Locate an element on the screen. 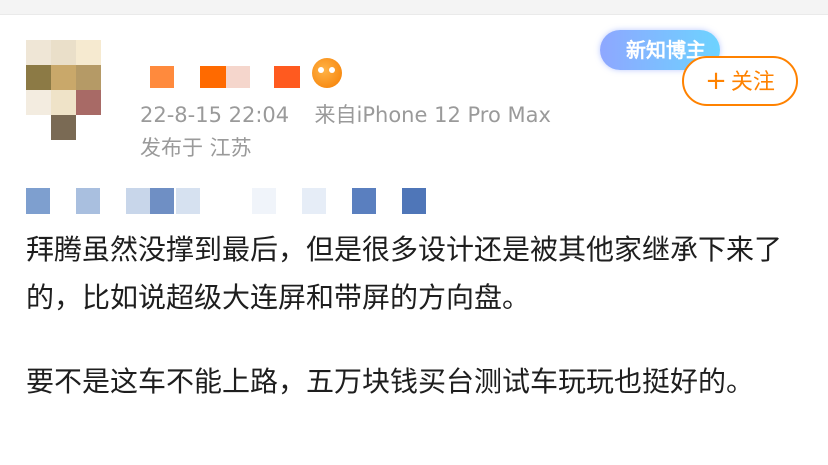 Image resolution: width=828 pixels, height=465 pixels. plus-icon: + is located at coordinates (716, 81).